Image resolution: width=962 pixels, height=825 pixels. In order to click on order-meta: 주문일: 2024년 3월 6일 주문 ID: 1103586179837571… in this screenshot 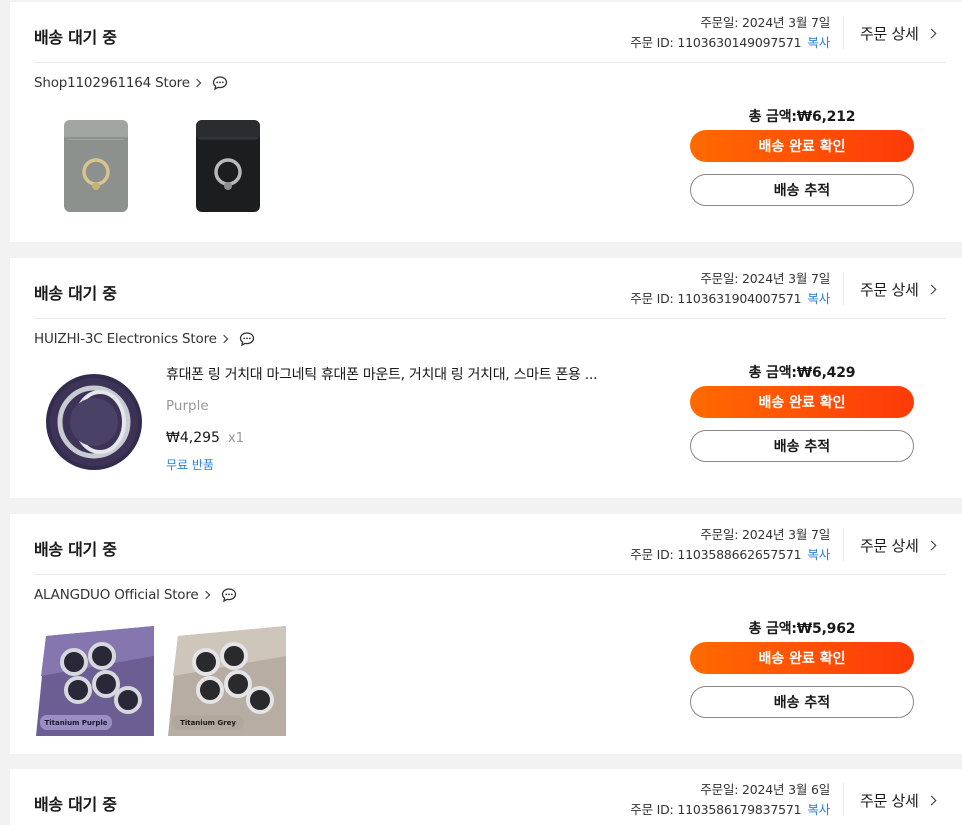, I will do `click(730, 800)`.